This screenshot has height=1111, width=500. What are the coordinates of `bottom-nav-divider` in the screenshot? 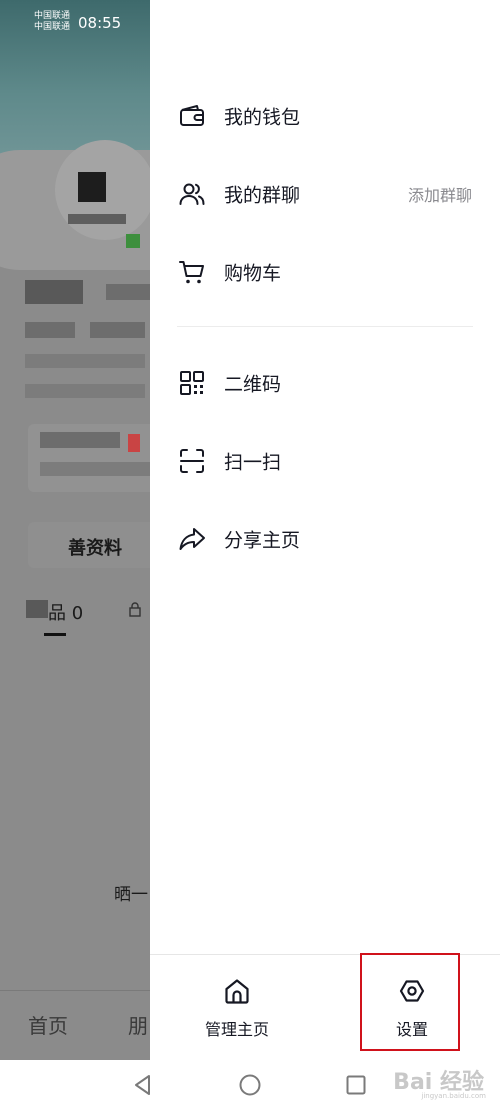 It's located at (75, 990).